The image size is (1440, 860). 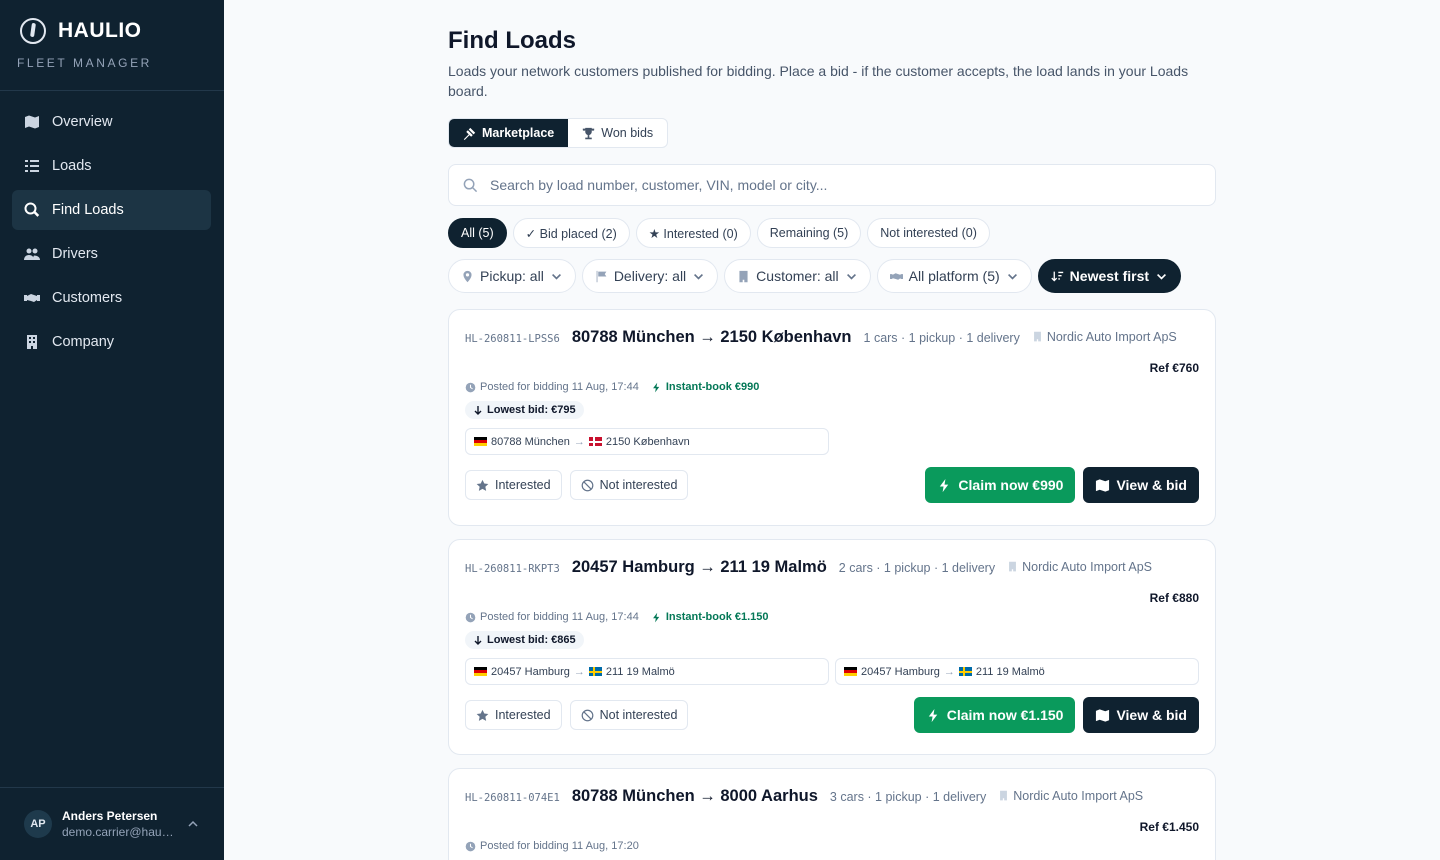 What do you see at coordinates (1174, 368) in the screenshot?
I see `reference-price: Ref €760` at bounding box center [1174, 368].